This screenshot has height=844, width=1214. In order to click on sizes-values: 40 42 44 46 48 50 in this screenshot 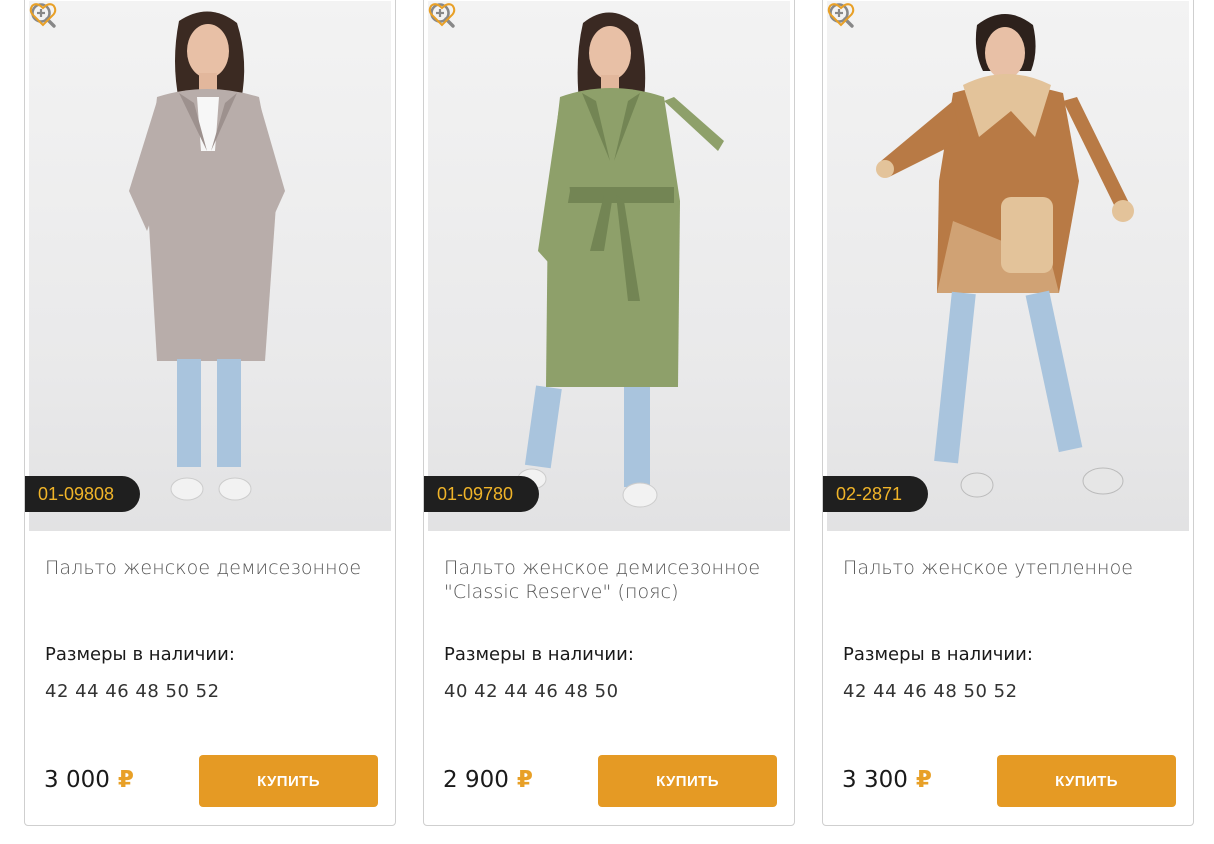, I will do `click(531, 691)`.